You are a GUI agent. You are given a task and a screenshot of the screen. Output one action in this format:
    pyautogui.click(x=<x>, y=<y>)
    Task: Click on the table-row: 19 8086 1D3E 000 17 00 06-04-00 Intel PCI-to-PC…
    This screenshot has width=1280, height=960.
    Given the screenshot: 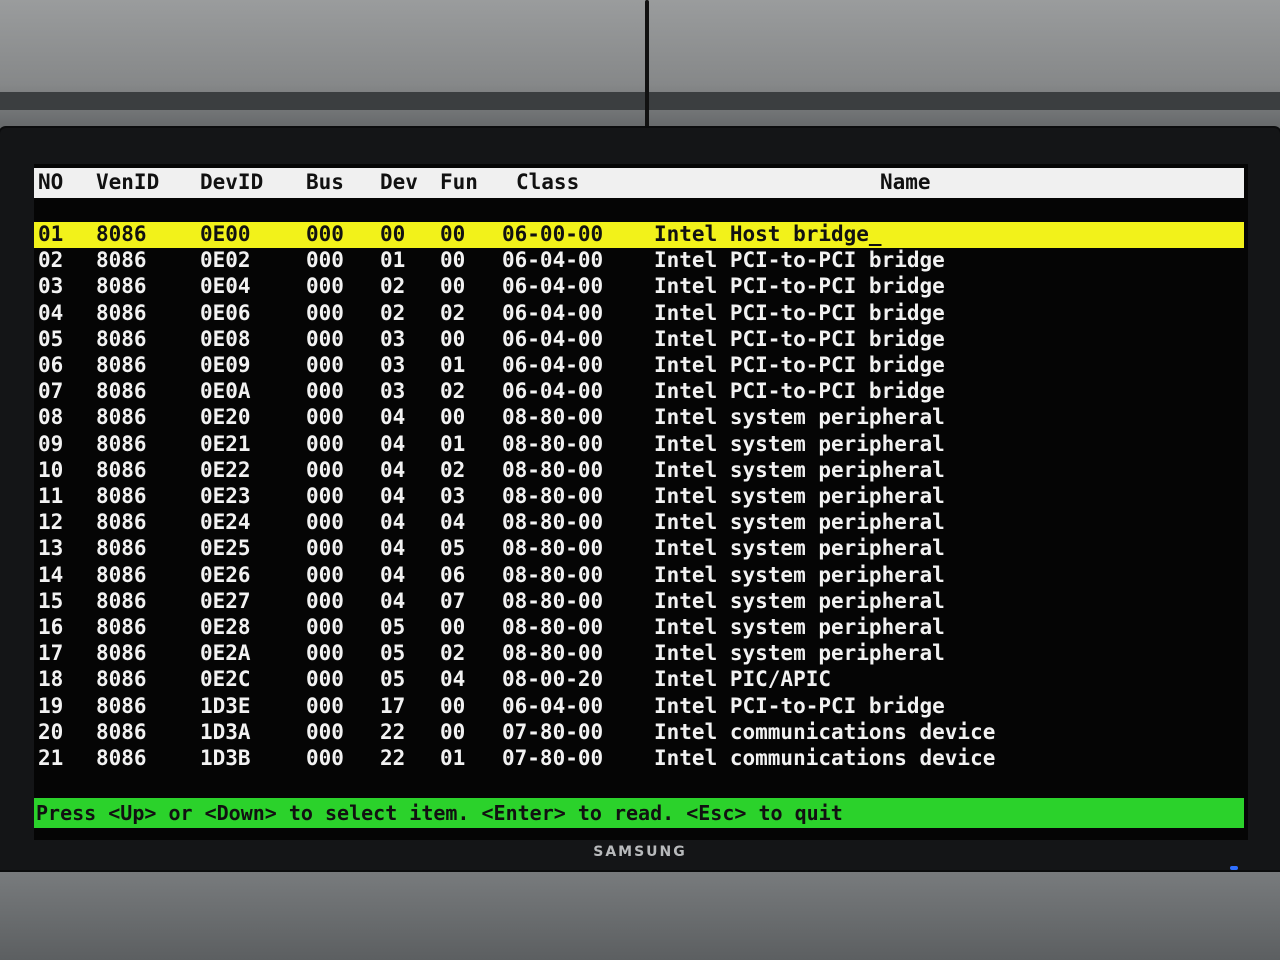 What is the action you would take?
    pyautogui.click(x=639, y=707)
    